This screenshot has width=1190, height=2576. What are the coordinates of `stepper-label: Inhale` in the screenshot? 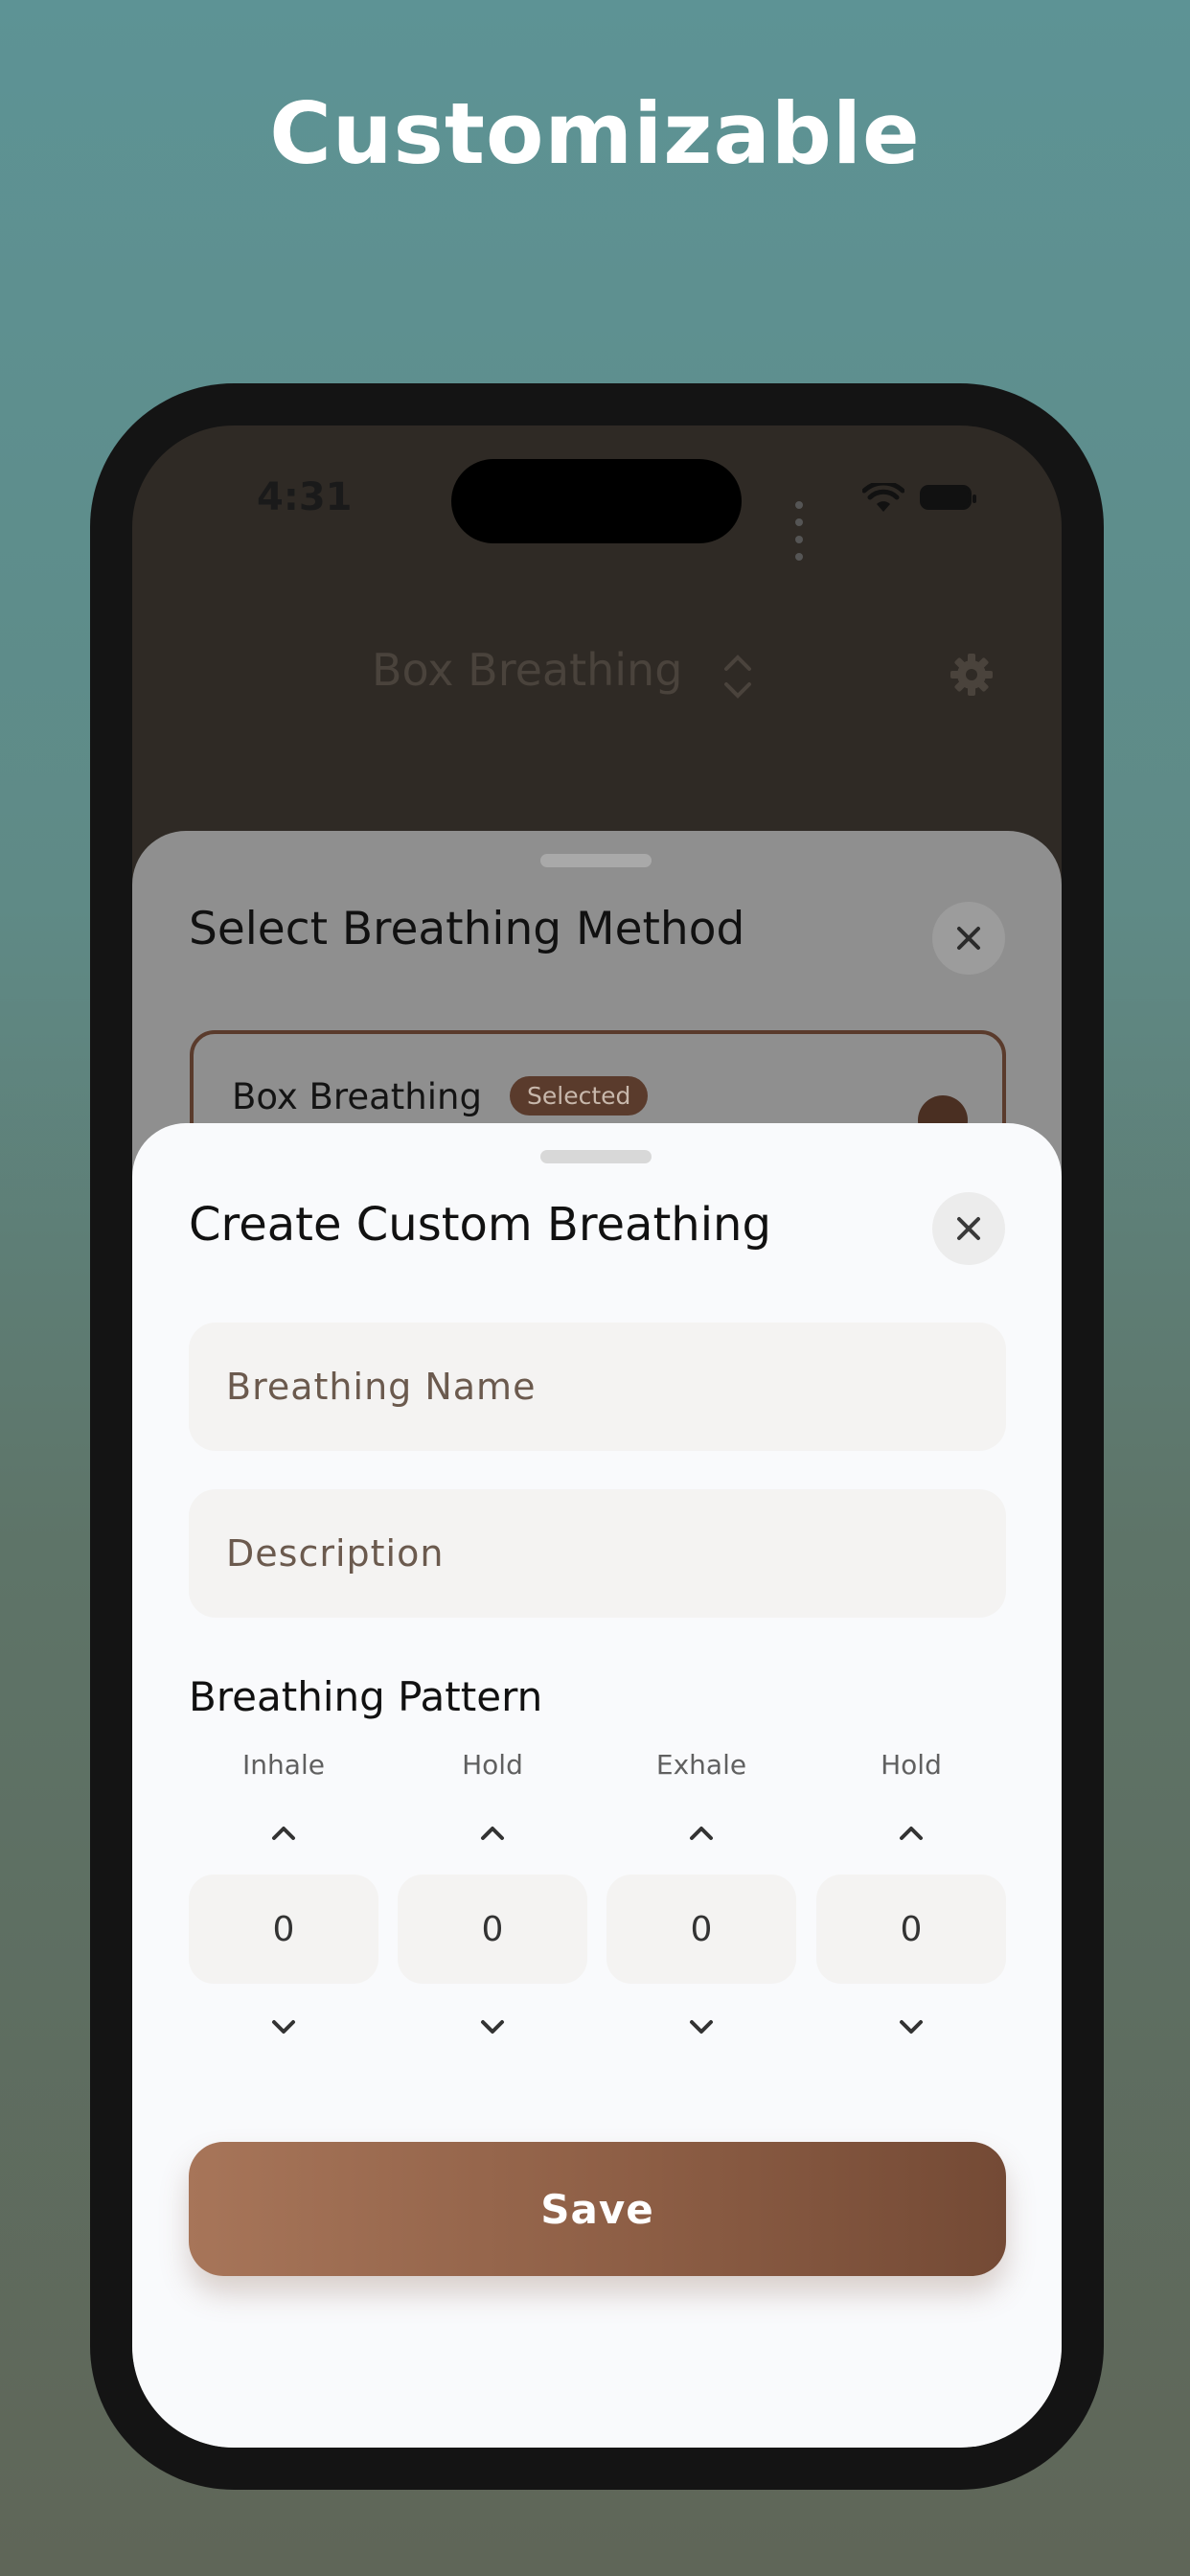 It's located at (284, 1765).